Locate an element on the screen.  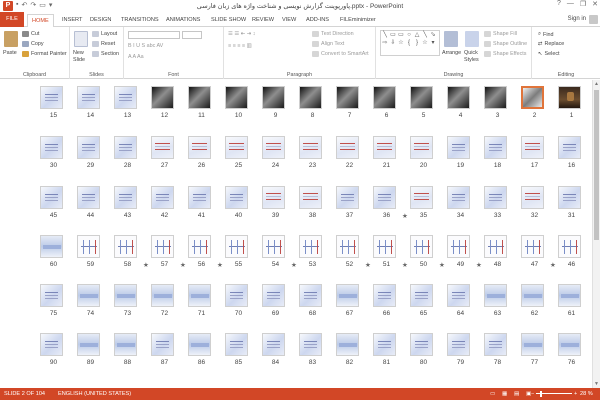
slide-thumbnail-53: 53 ★ is located at coordinates (313, 260).